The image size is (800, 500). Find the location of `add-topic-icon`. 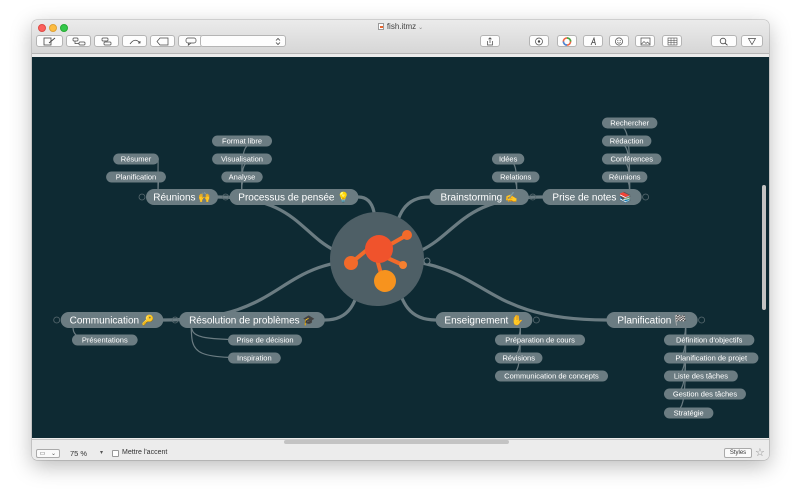

add-topic-icon is located at coordinates (78, 41).